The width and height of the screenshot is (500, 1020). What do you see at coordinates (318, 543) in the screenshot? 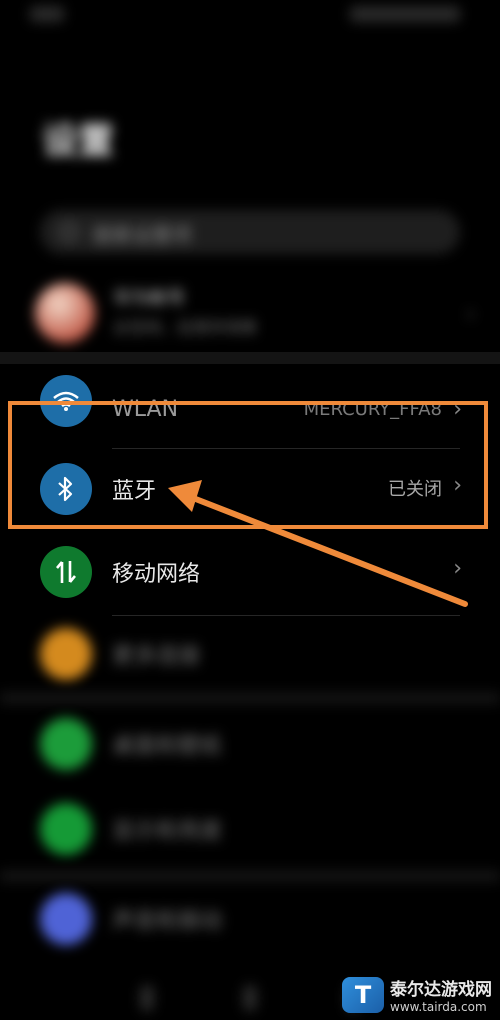
I see `annotation-arrow` at bounding box center [318, 543].